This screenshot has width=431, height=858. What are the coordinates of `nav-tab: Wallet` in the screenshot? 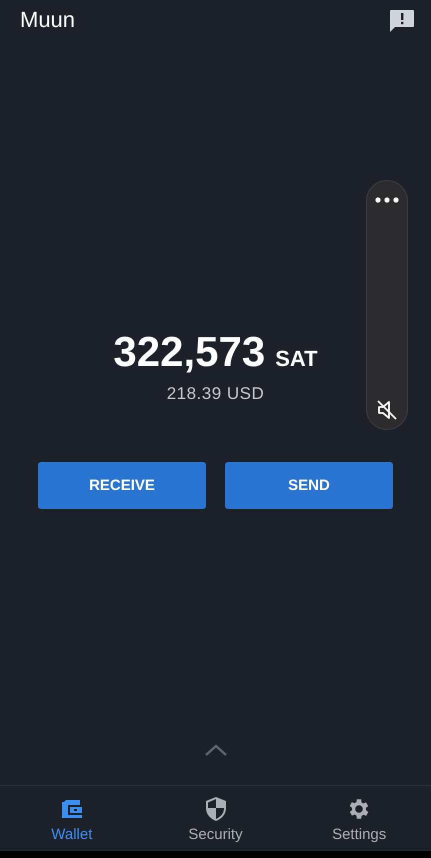 It's located at (72, 818).